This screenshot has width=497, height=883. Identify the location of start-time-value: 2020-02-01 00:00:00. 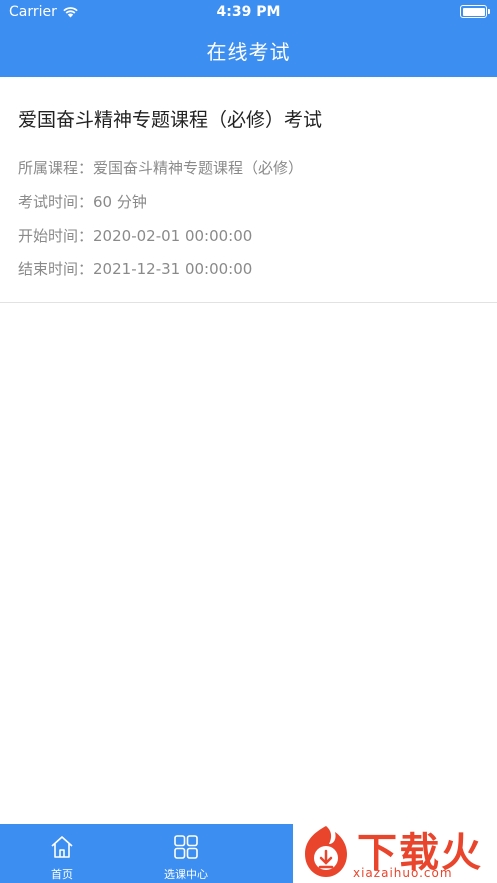
(173, 236).